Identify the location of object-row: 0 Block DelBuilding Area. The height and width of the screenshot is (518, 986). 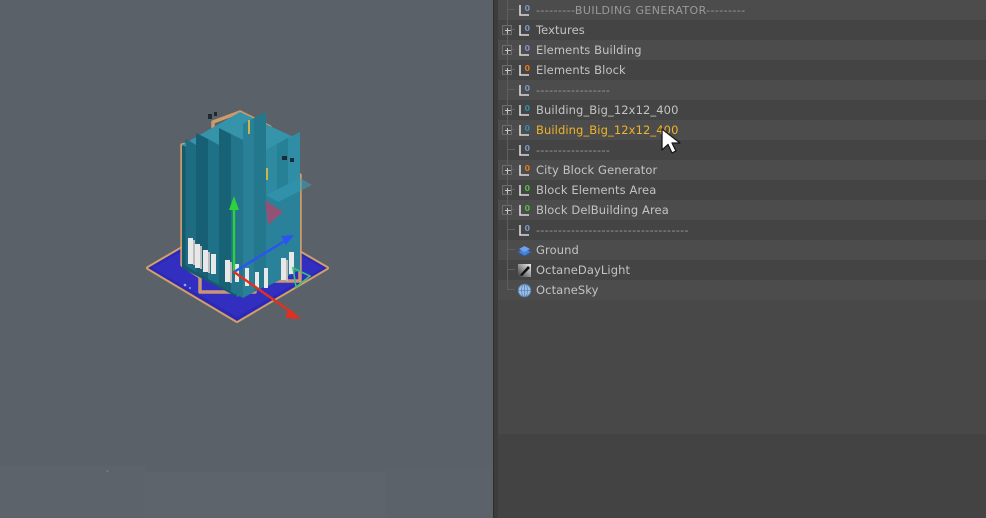
(742, 210).